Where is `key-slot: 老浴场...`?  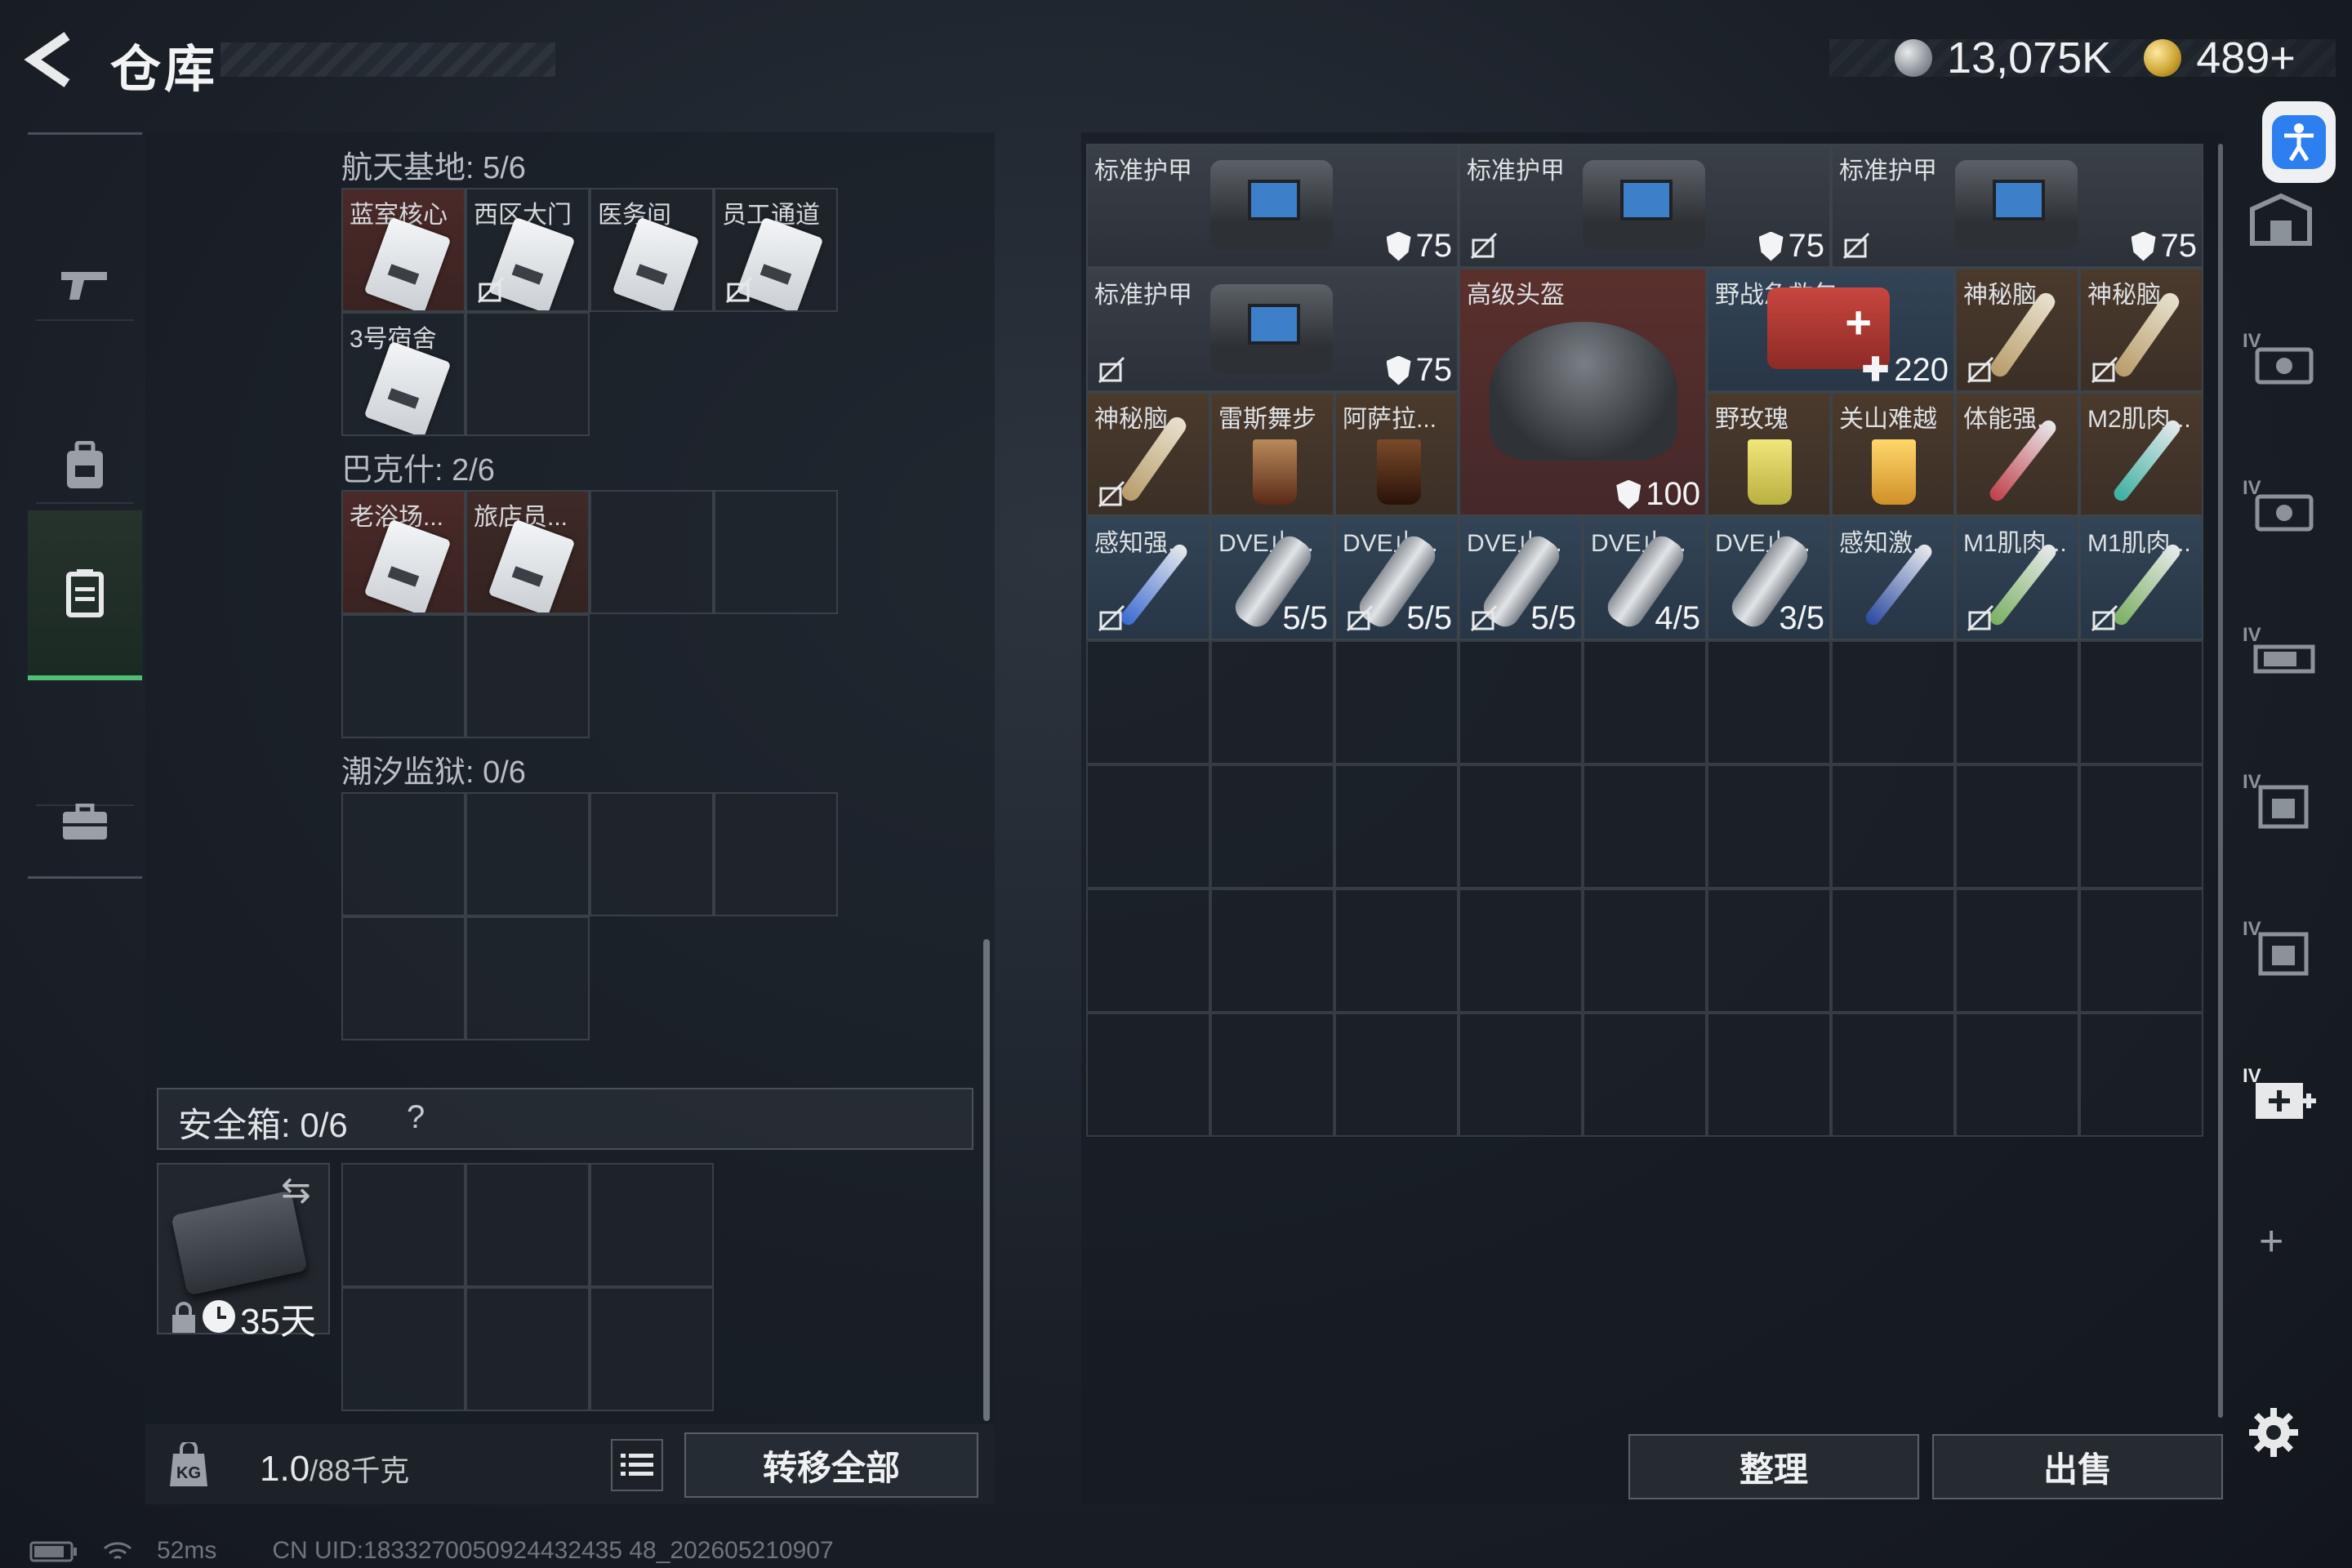
key-slot: 老浴场... is located at coordinates (403, 552).